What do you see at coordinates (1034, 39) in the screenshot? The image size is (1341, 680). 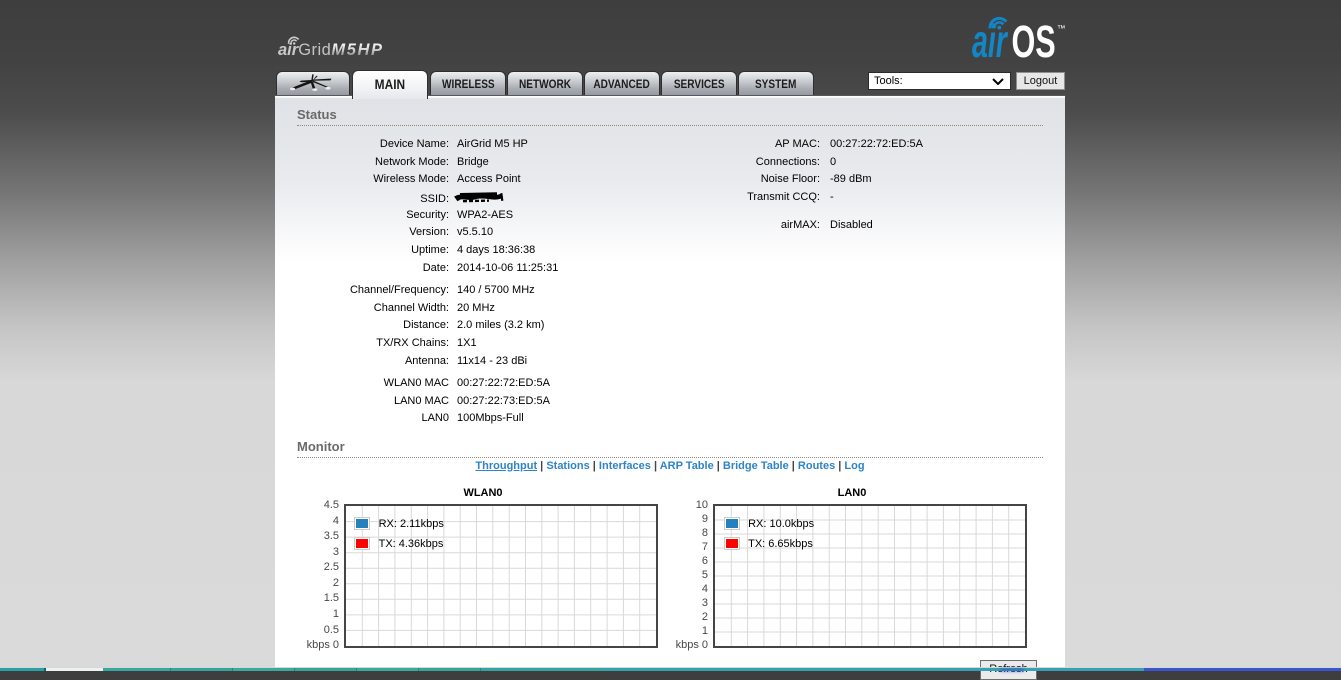 I see `svg-text: OS` at bounding box center [1034, 39].